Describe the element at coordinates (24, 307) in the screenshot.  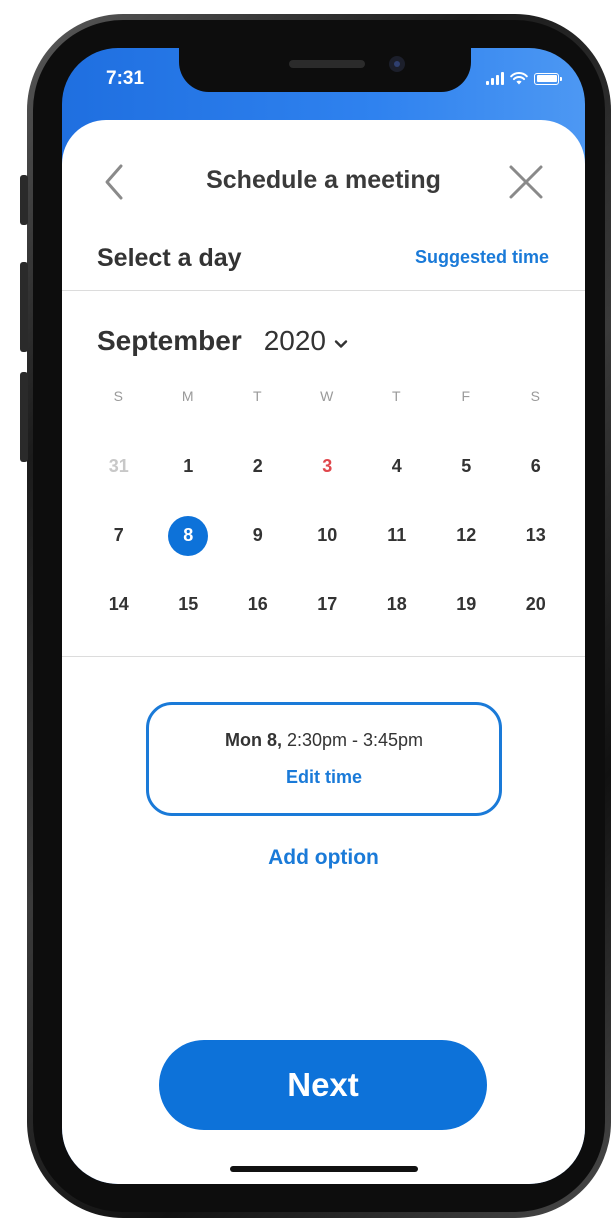
I see `volume-up-button` at that location.